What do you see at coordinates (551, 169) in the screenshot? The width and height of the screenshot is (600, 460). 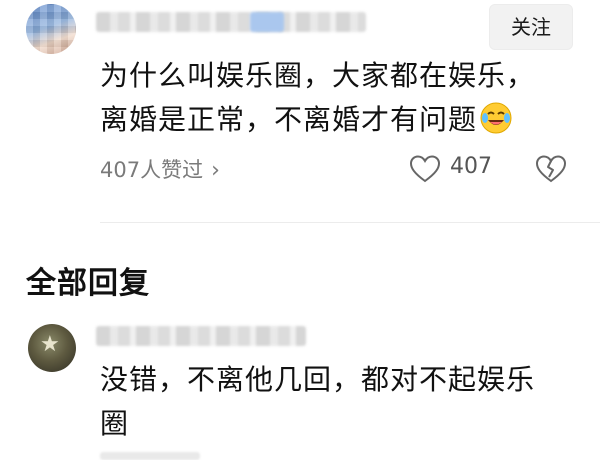 I see `broken-heart-icon` at bounding box center [551, 169].